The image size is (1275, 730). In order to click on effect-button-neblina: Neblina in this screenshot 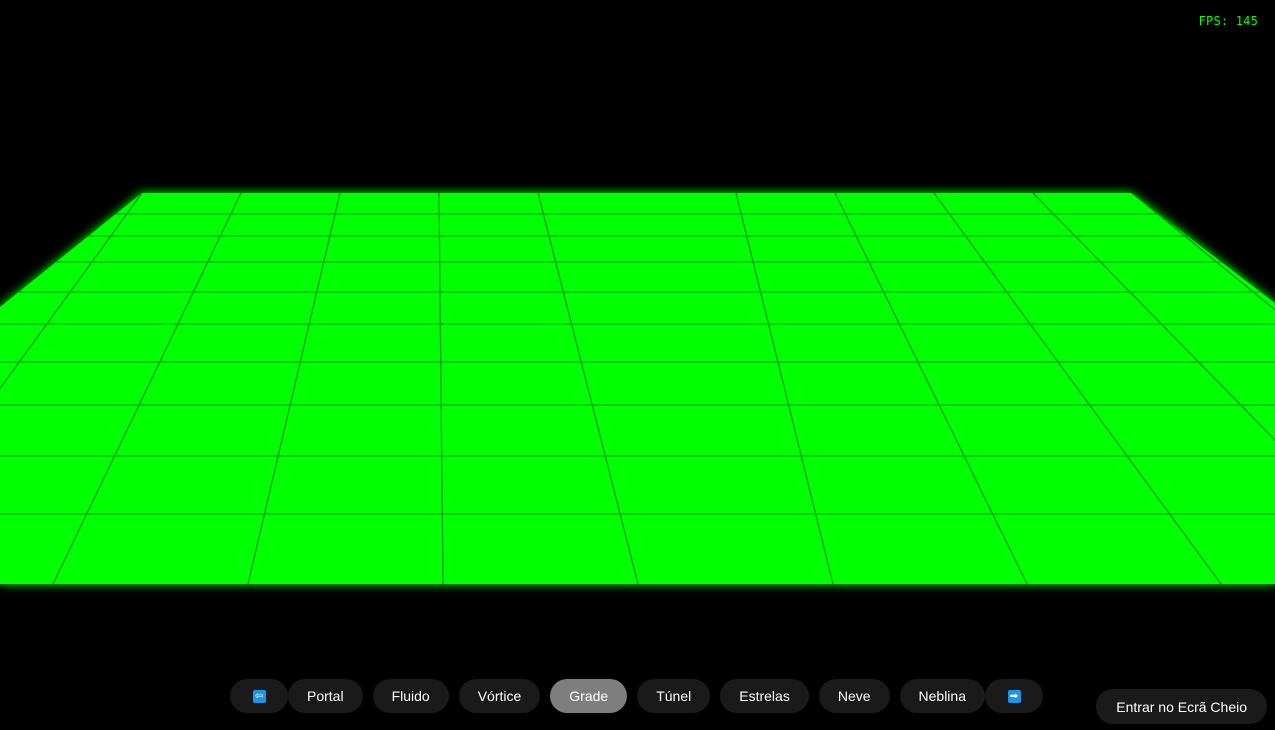, I will do `click(942, 696)`.